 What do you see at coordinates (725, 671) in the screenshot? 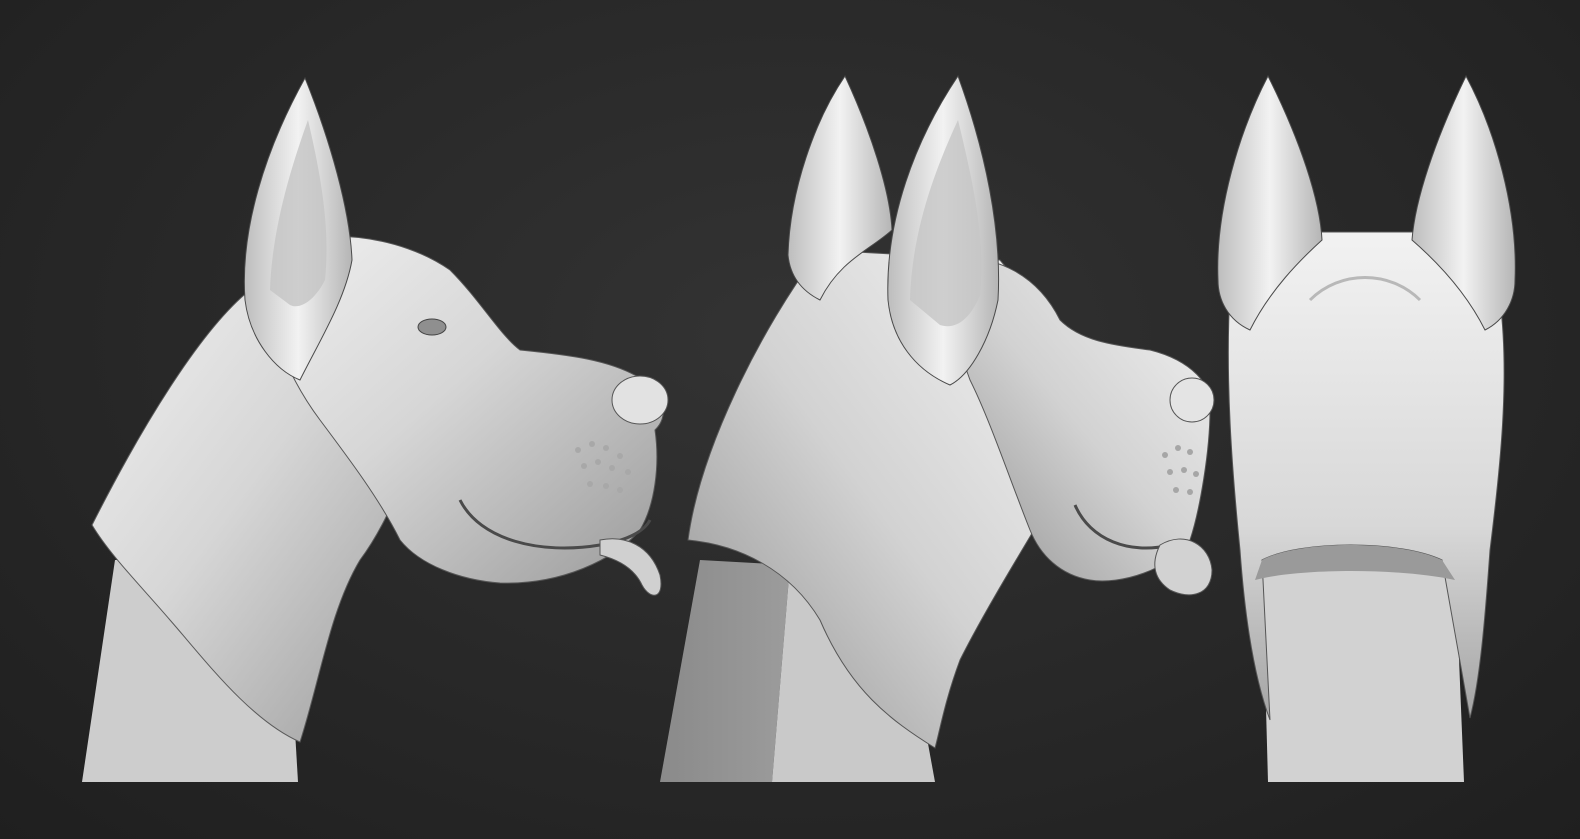
I see `pedestal-base-left` at bounding box center [725, 671].